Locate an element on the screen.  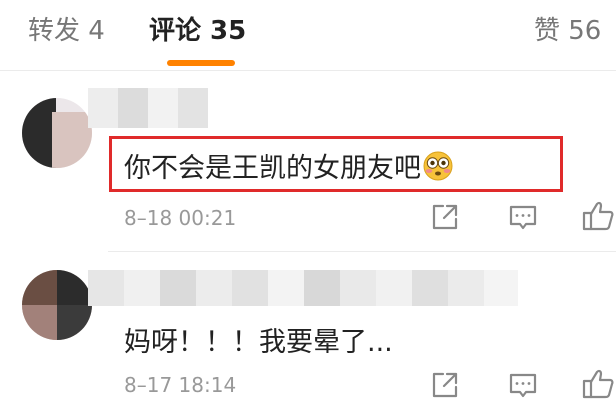
tab-likes: 赞 56 is located at coordinates (567, 28).